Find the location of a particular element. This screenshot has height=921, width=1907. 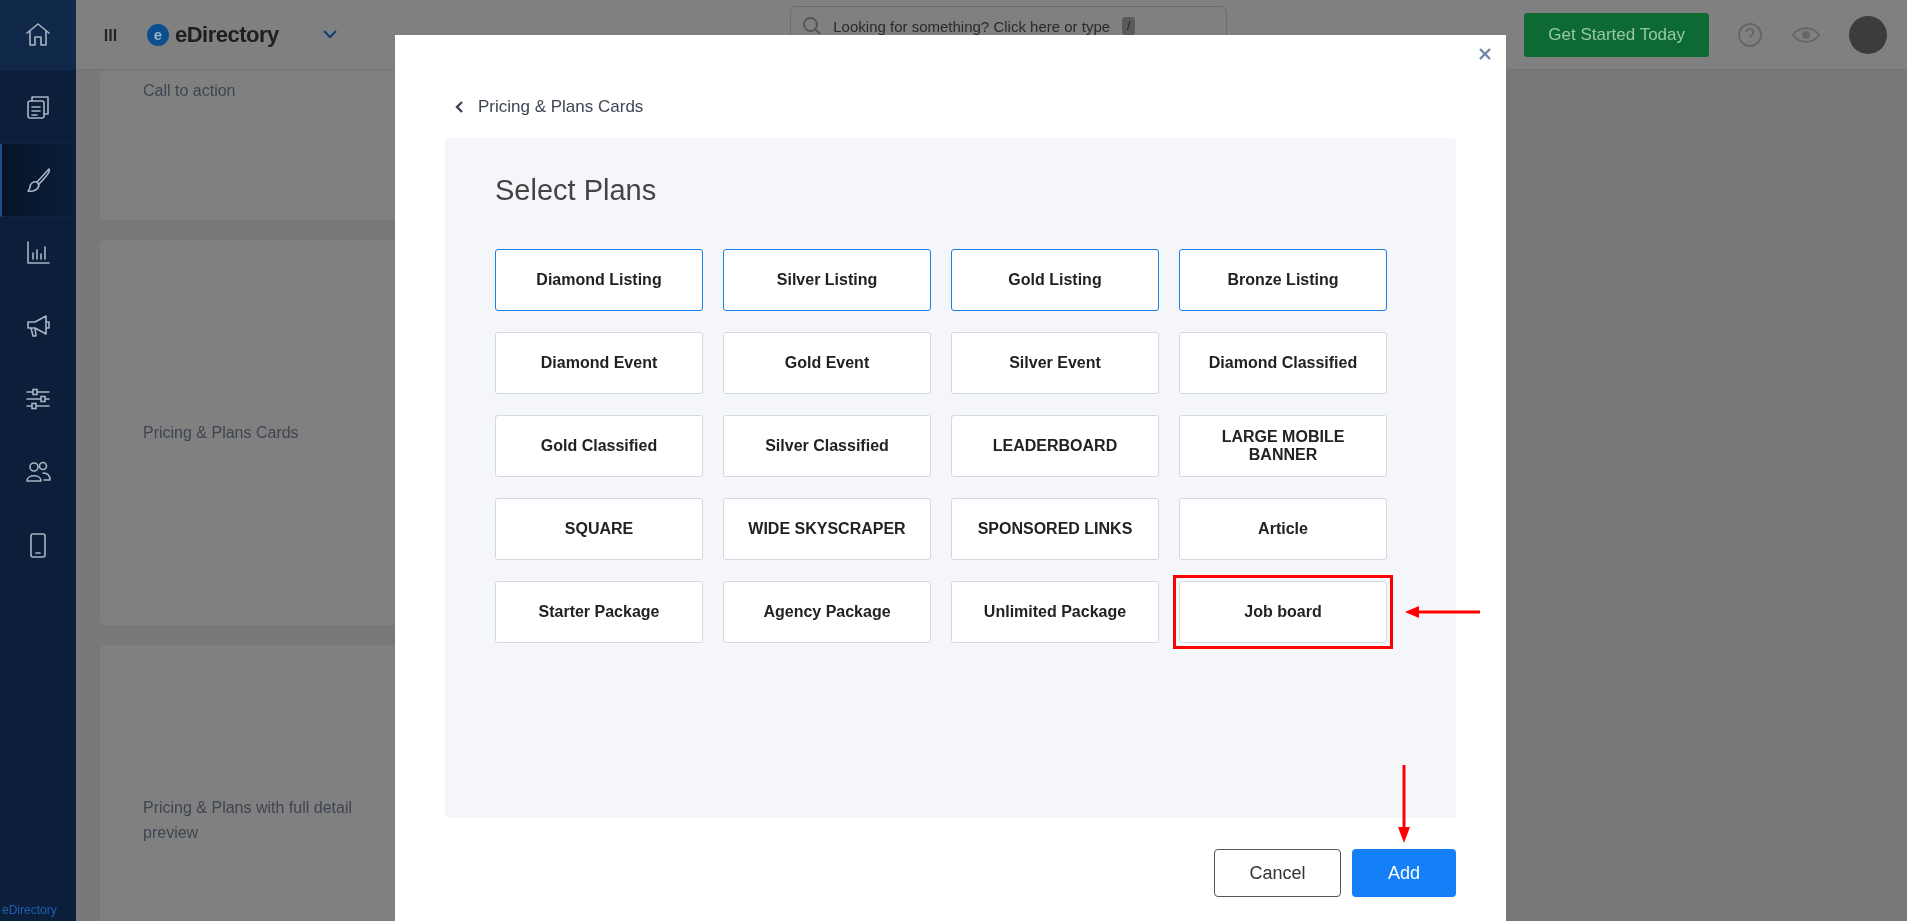

plan-option: Diamond Classified is located at coordinates (1283, 363).